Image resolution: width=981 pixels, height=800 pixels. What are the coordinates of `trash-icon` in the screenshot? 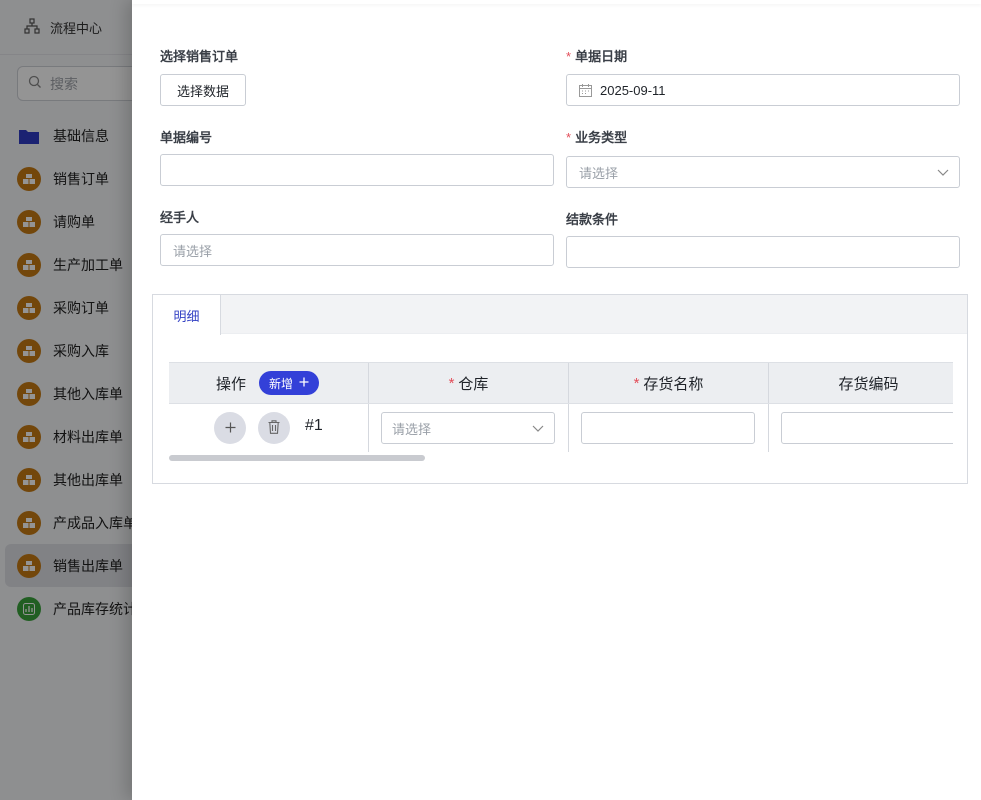 It's located at (274, 428).